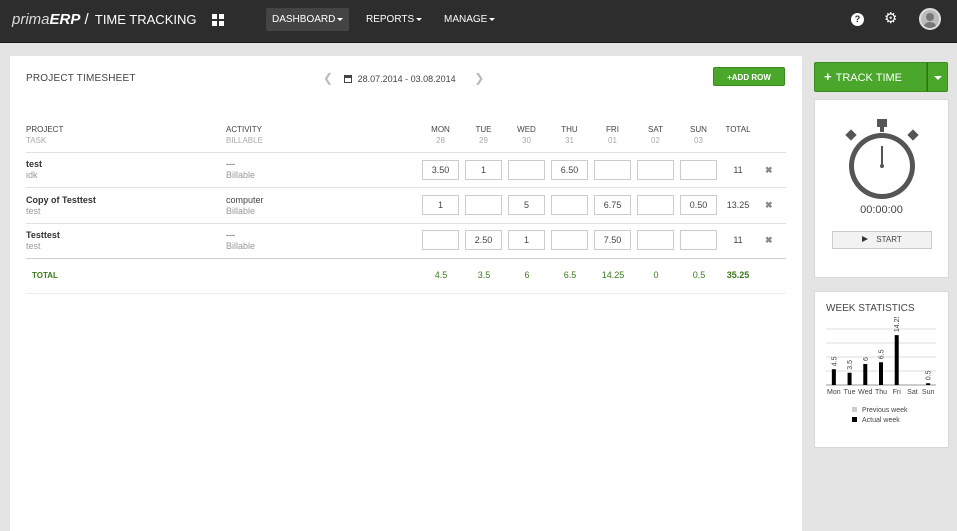  Describe the element at coordinates (890, 19) in the screenshot. I see `gear-icon: ⚙` at that location.